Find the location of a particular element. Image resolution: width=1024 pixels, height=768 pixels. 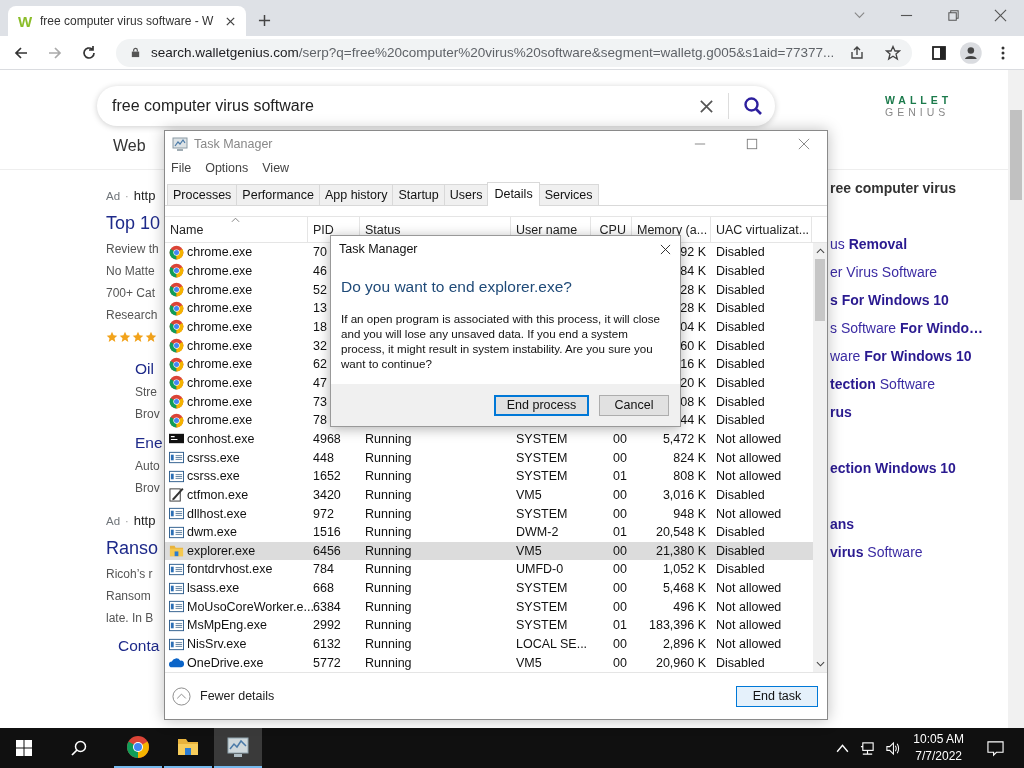

table-cell: VM5 is located at coordinates (529, 494).